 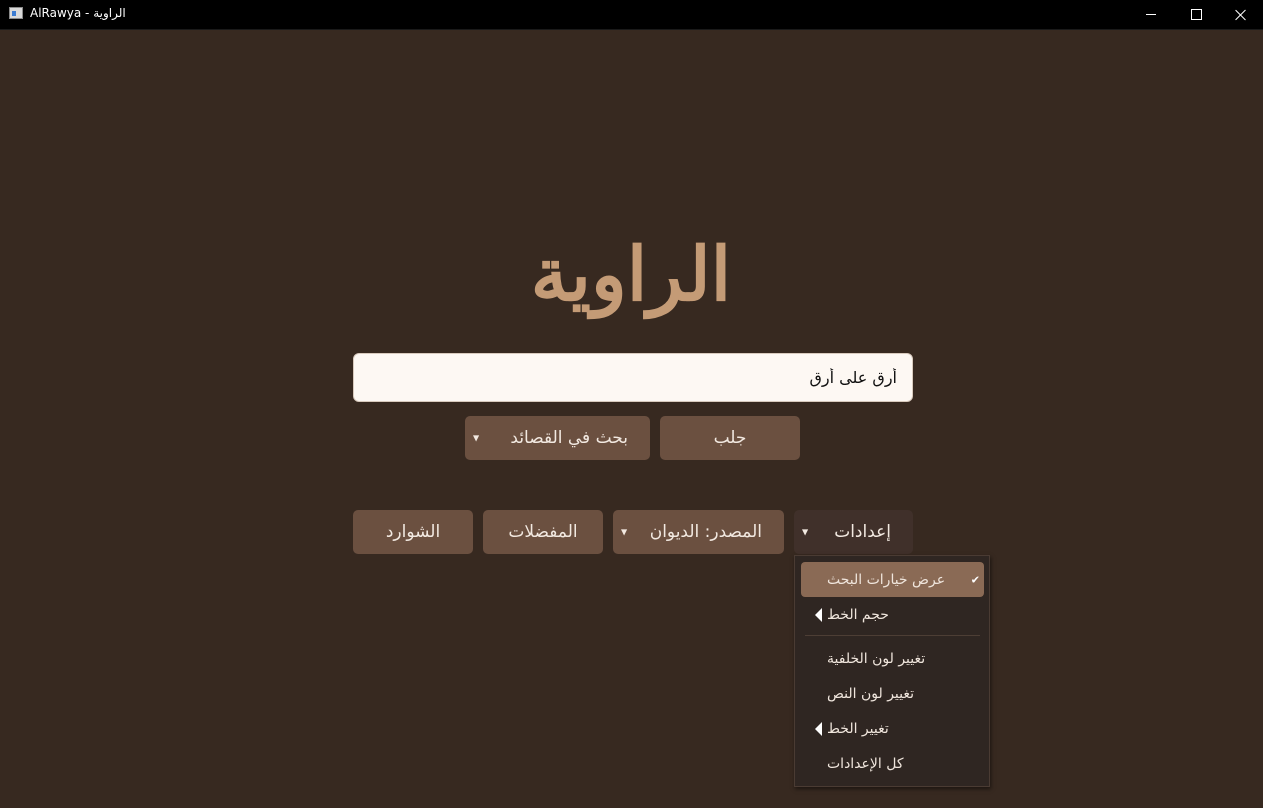 What do you see at coordinates (975, 579) in the screenshot?
I see `check-icon: ✔` at bounding box center [975, 579].